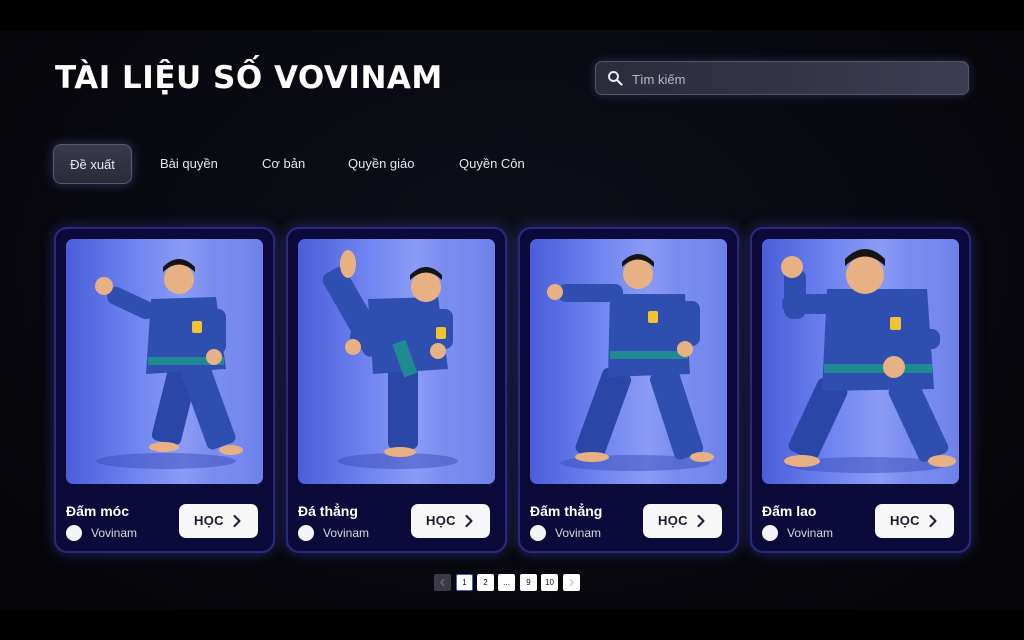 The height and width of the screenshot is (640, 1024). I want to click on tab-bai-quyen: Bài quyền, so click(189, 164).